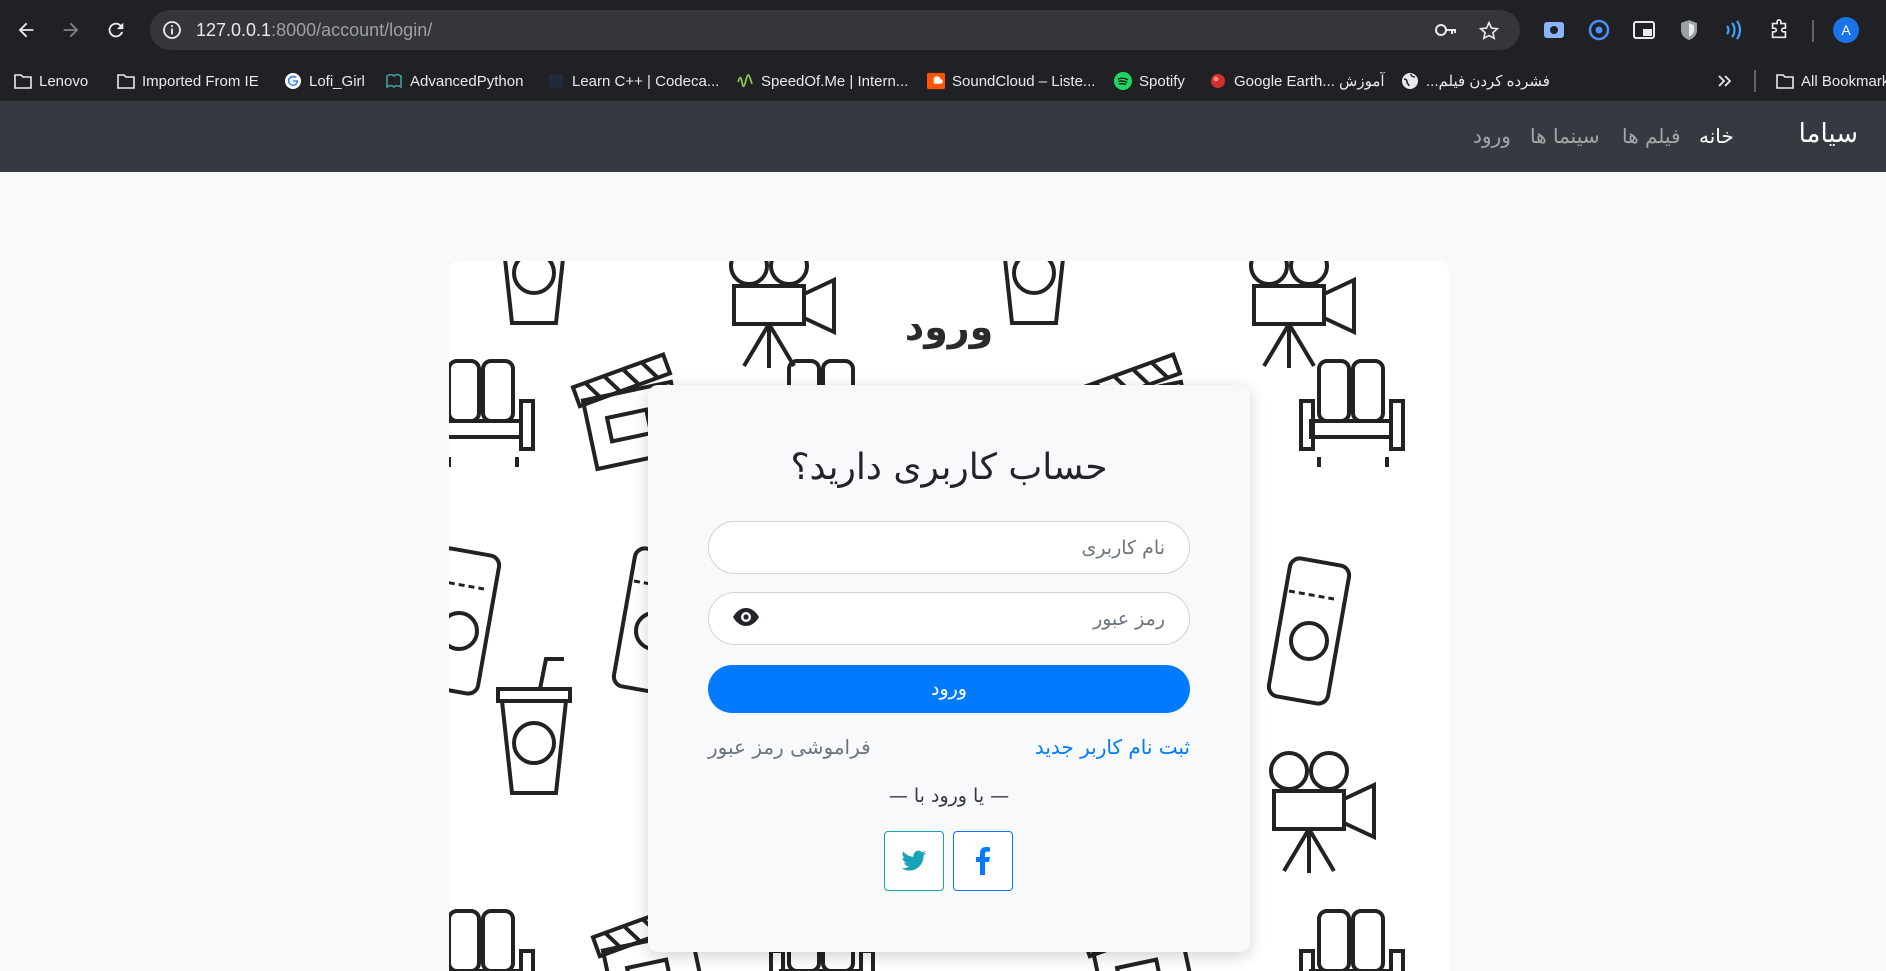 The width and height of the screenshot is (1886, 971). I want to click on reload-icon, so click(116, 30).